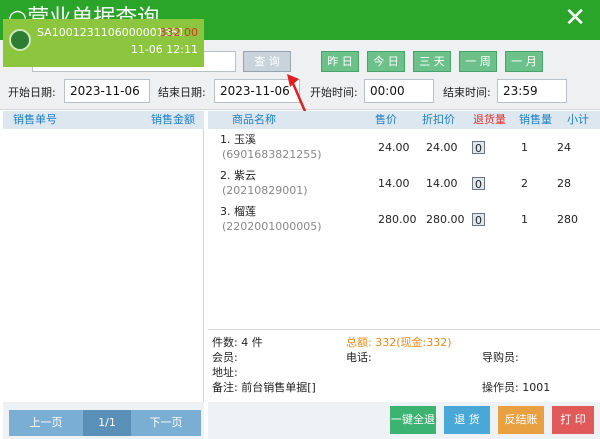  Describe the element at coordinates (564, 183) in the screenshot. I see `item-subtotal: 28` at that location.